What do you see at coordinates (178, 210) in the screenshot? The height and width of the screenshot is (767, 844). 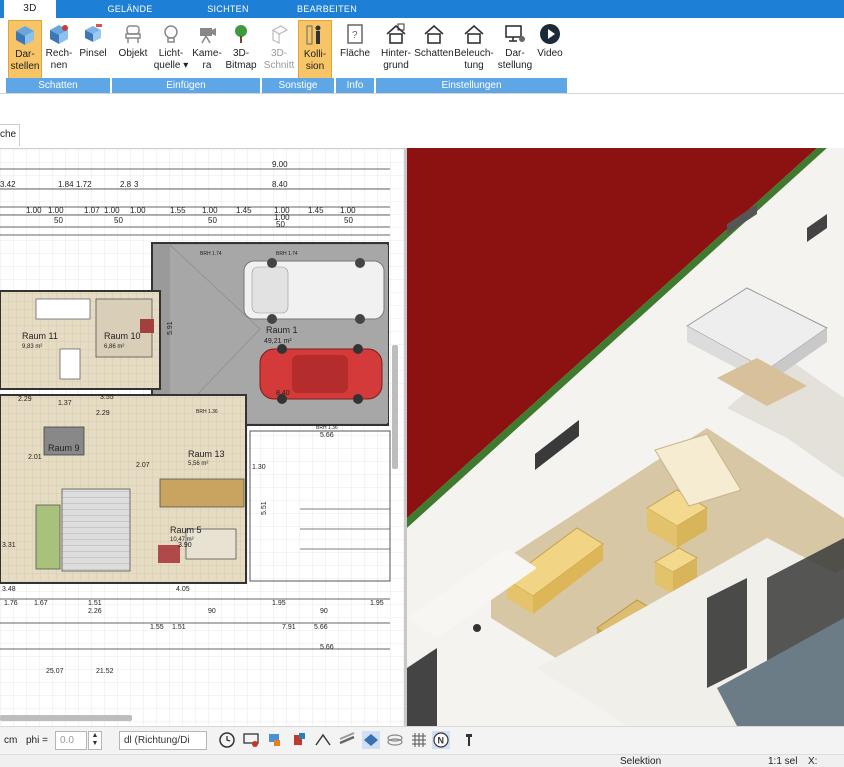 I see `dim-1-55: 1.55` at bounding box center [178, 210].